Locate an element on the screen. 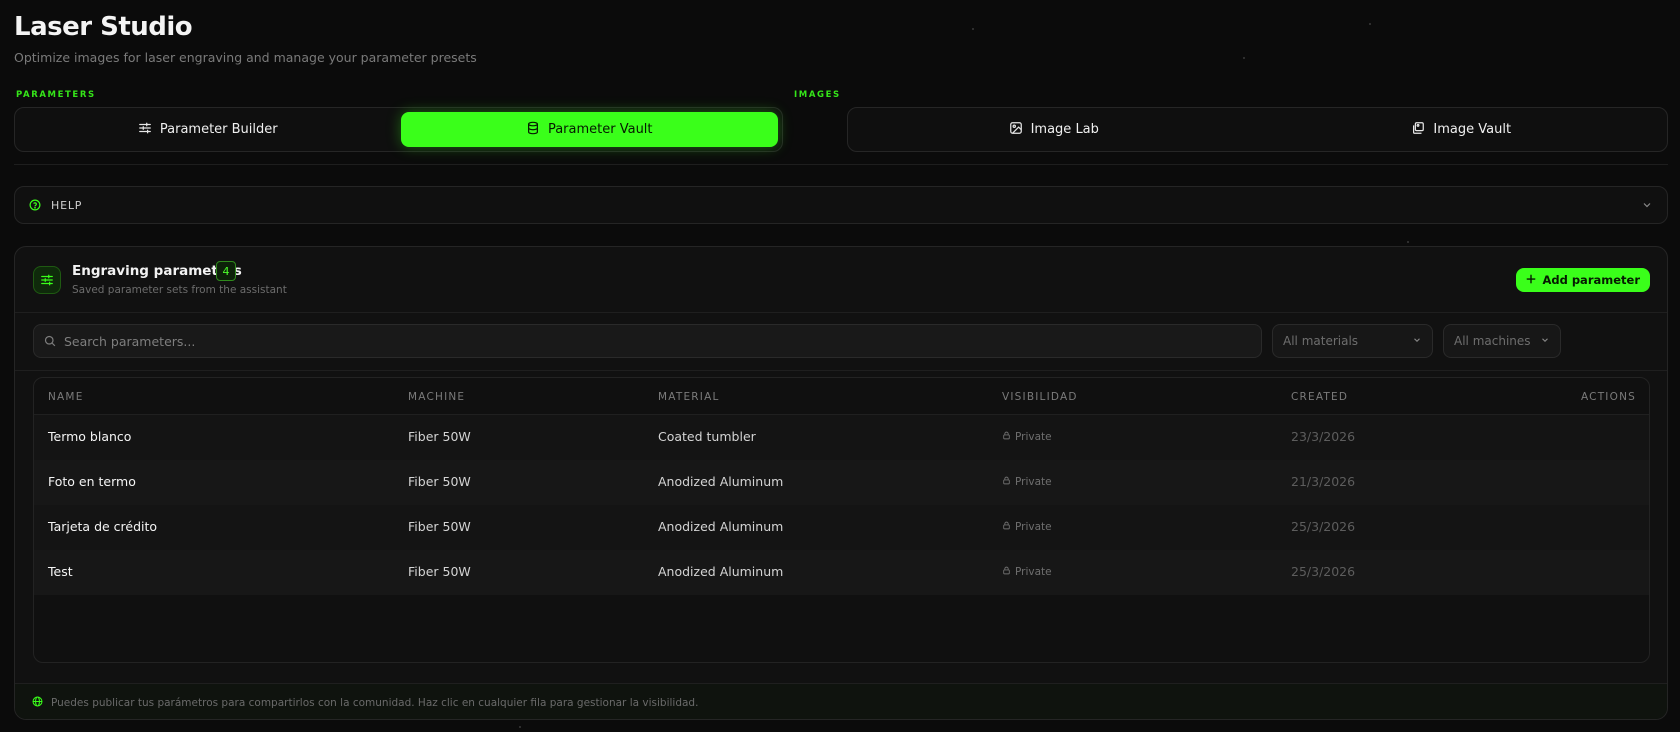 Image resolution: width=1680 pixels, height=732 pixels. cell-name: Termo blanco is located at coordinates (90, 436).